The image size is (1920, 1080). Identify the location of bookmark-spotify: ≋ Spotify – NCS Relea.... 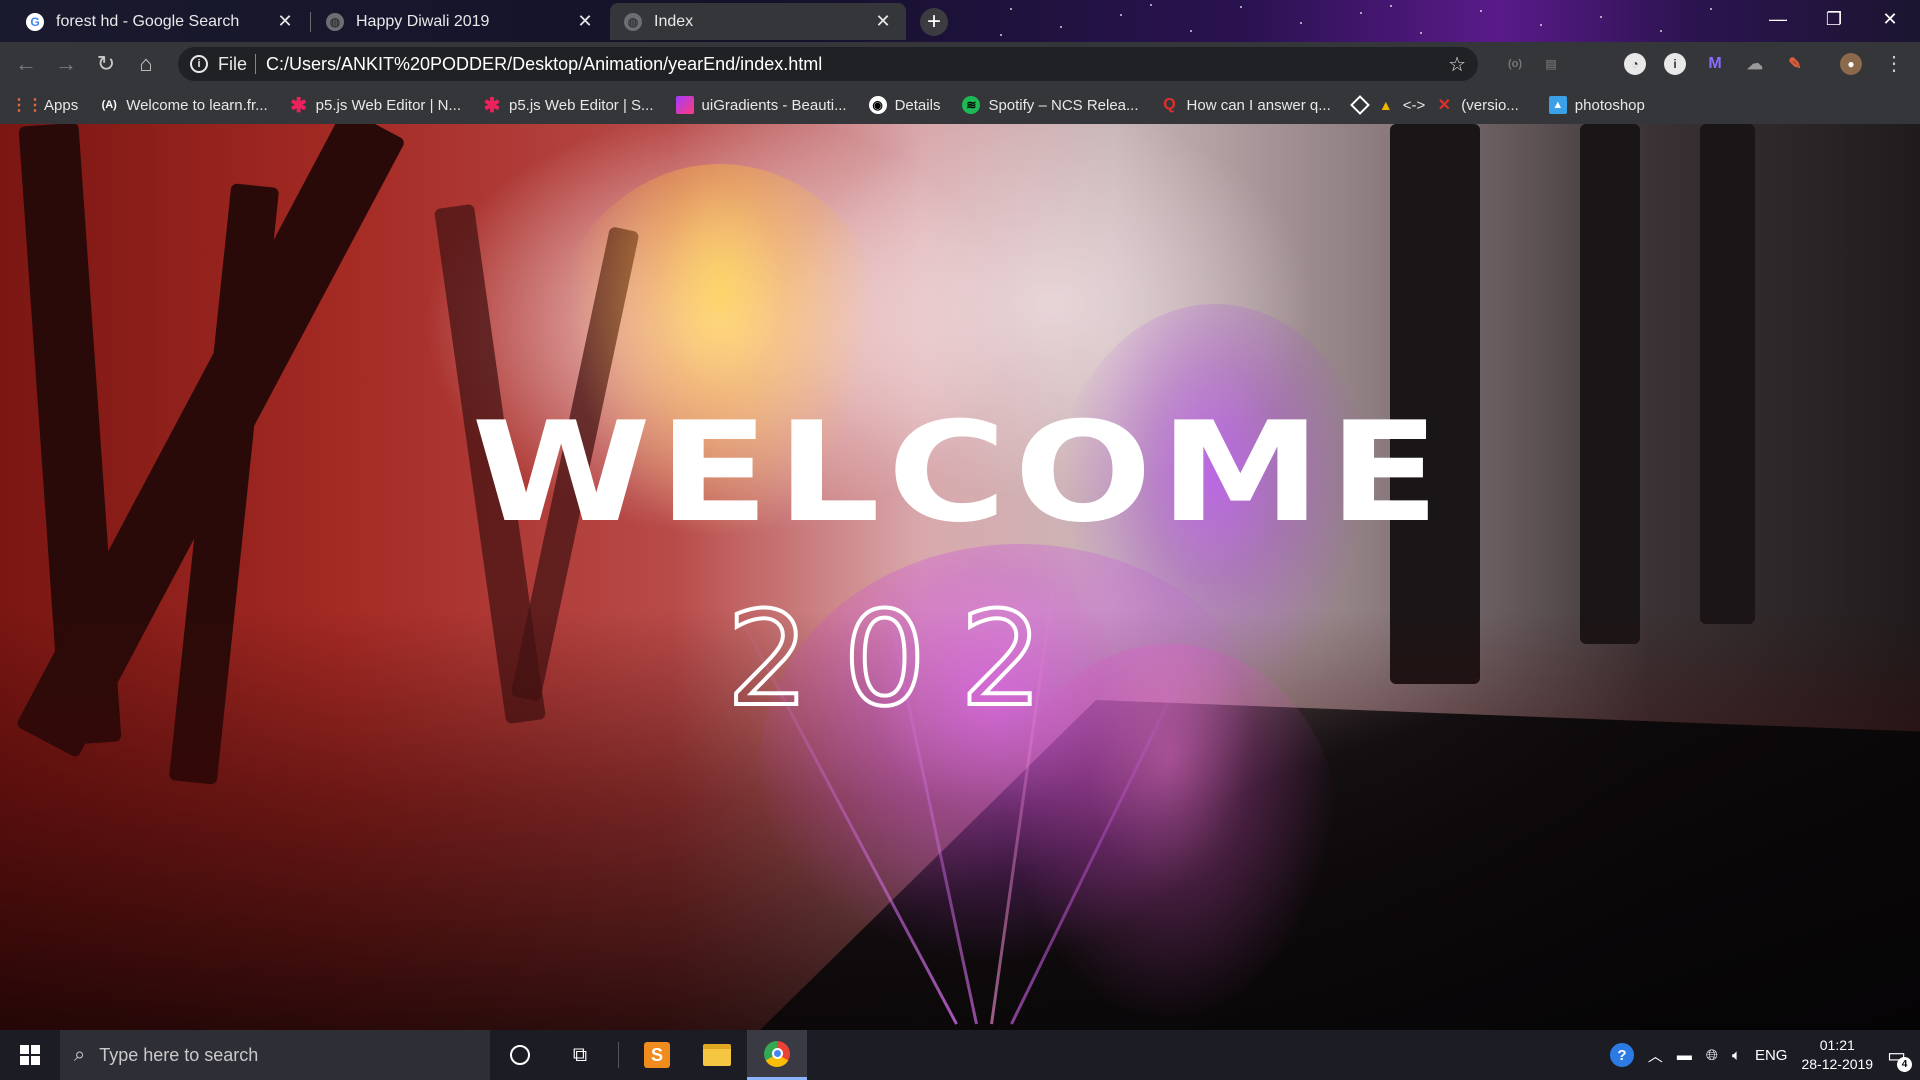
(1050, 105).